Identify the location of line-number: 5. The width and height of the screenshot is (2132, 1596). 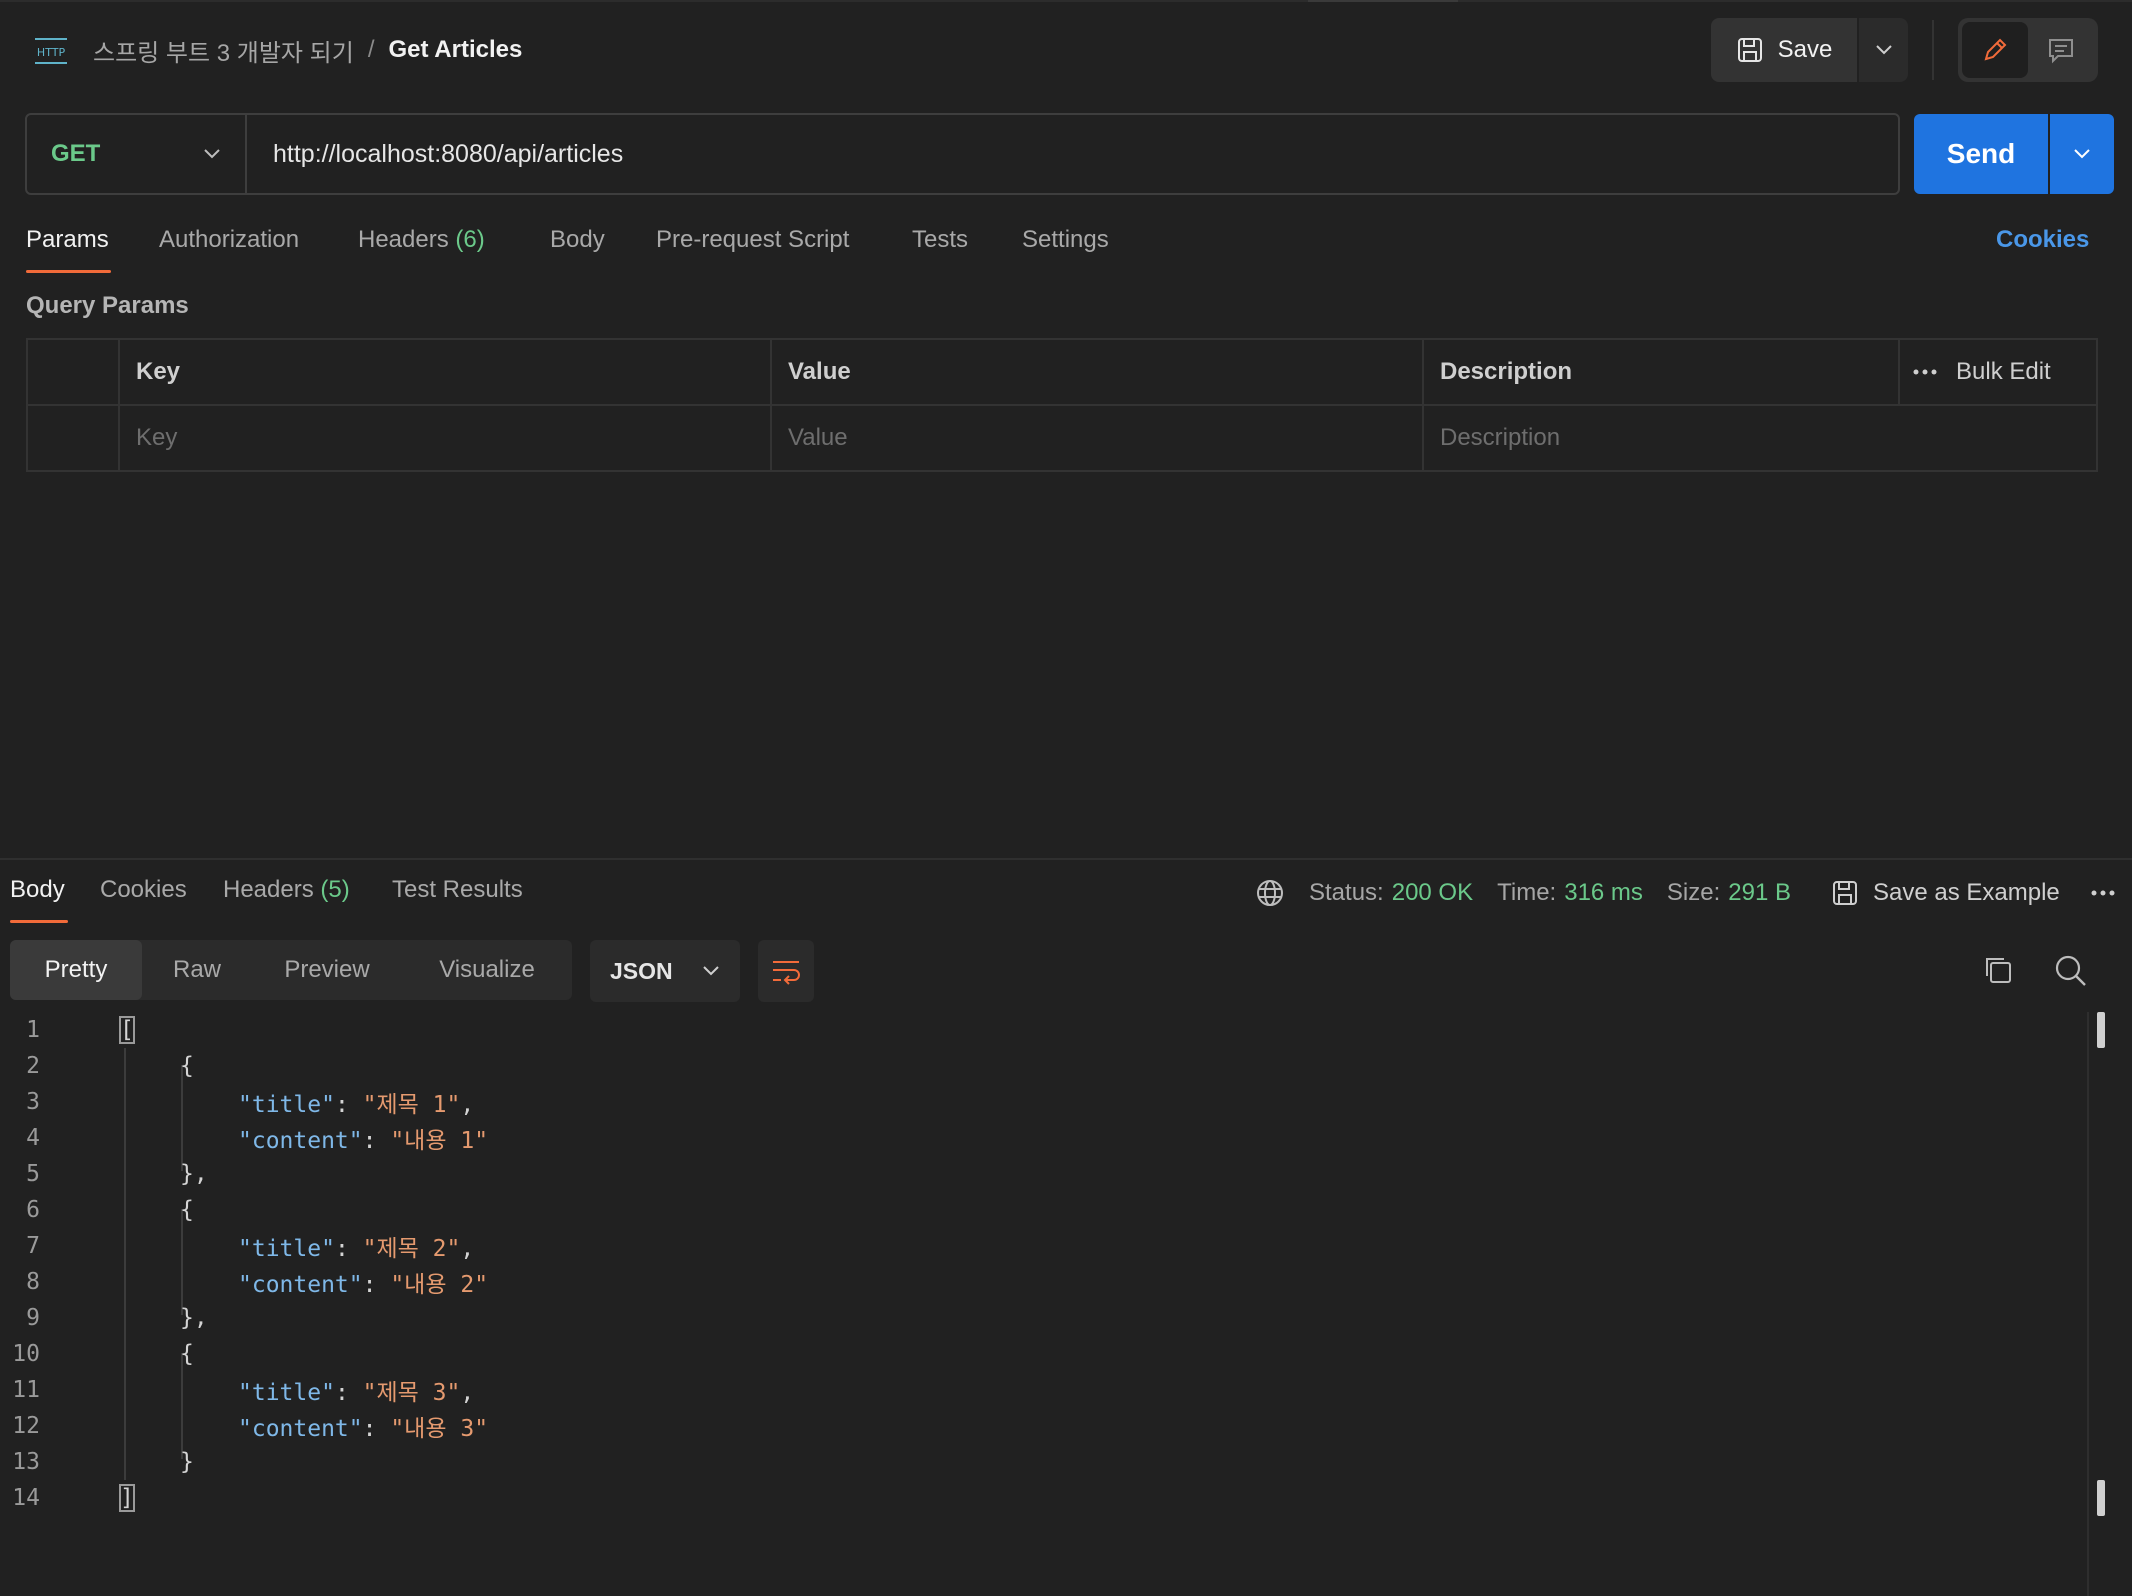
(33, 1174).